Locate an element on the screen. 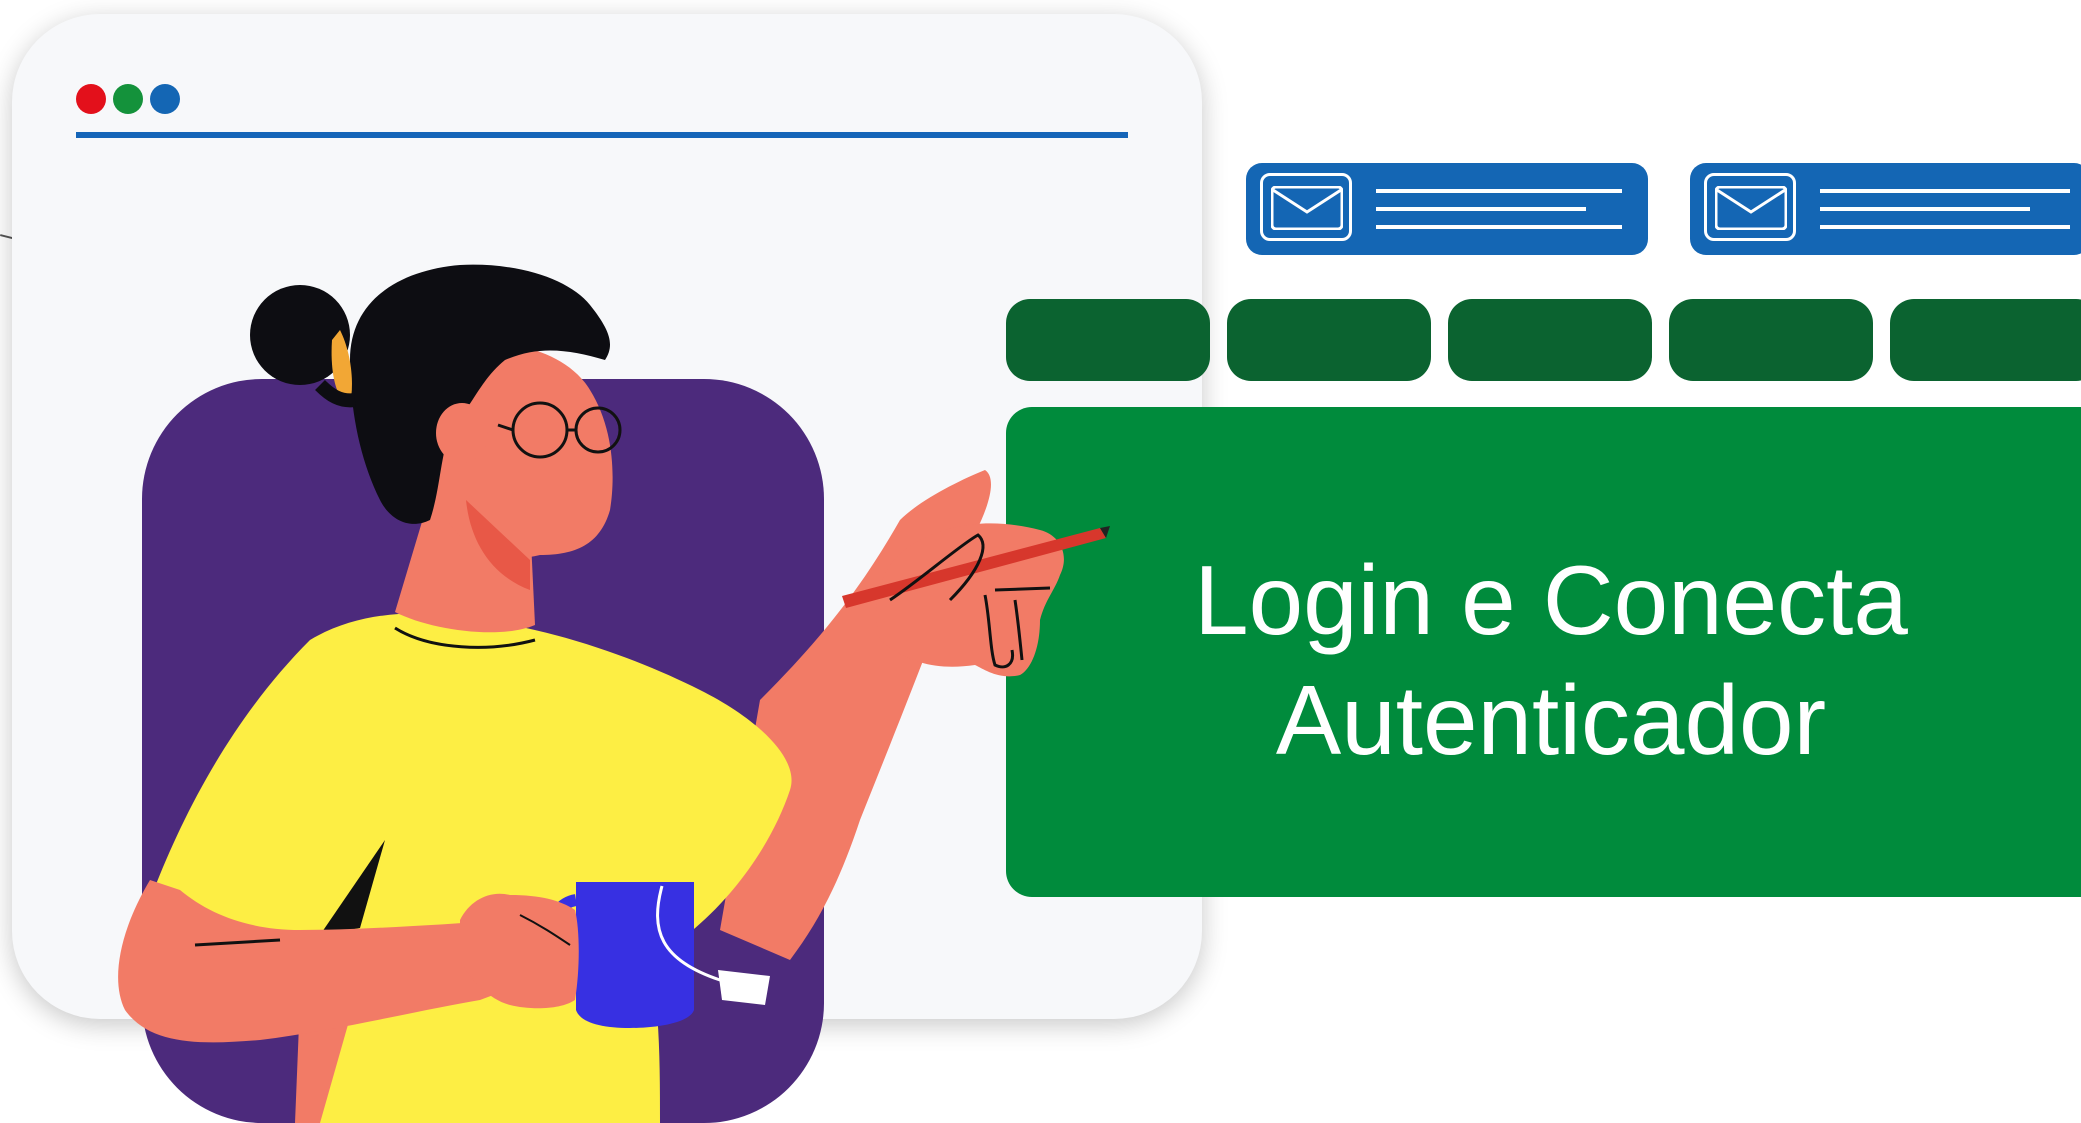 The image size is (2081, 1123). shirt is located at coordinates (471, 868).